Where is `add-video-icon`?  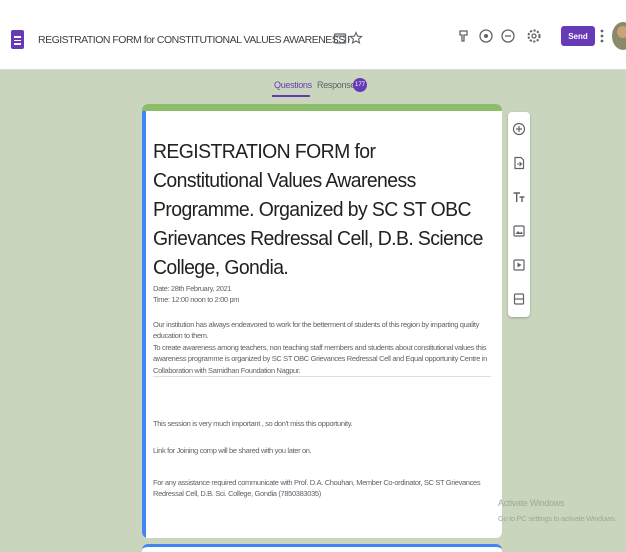
add-video-icon is located at coordinates (519, 265).